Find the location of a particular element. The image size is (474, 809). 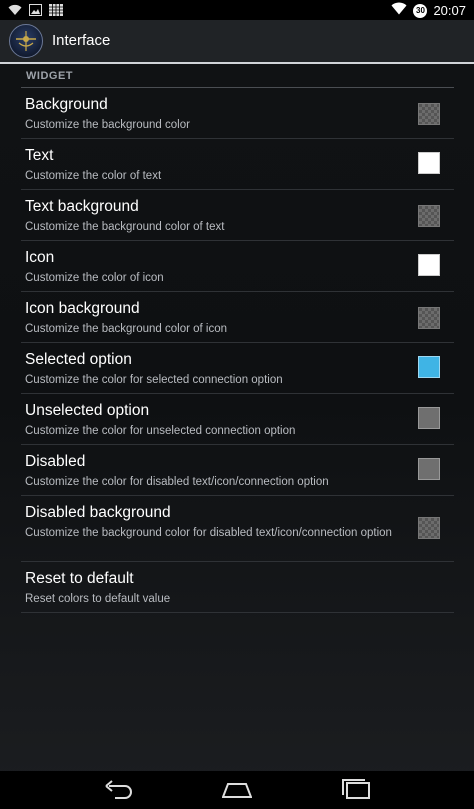

status-icons-right: 30 20:07 is located at coordinates (428, 11).